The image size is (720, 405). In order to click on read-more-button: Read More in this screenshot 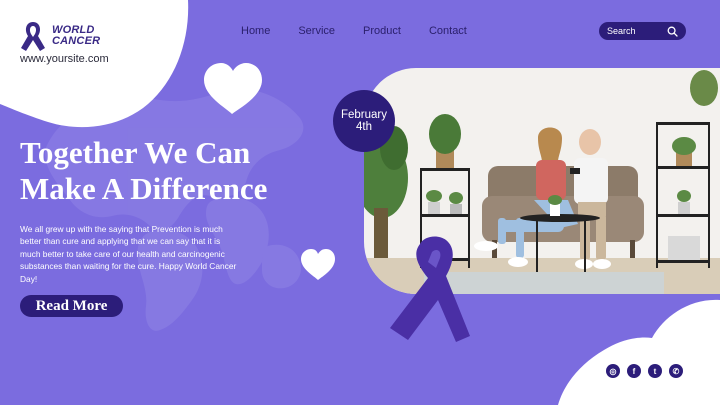, I will do `click(71, 306)`.